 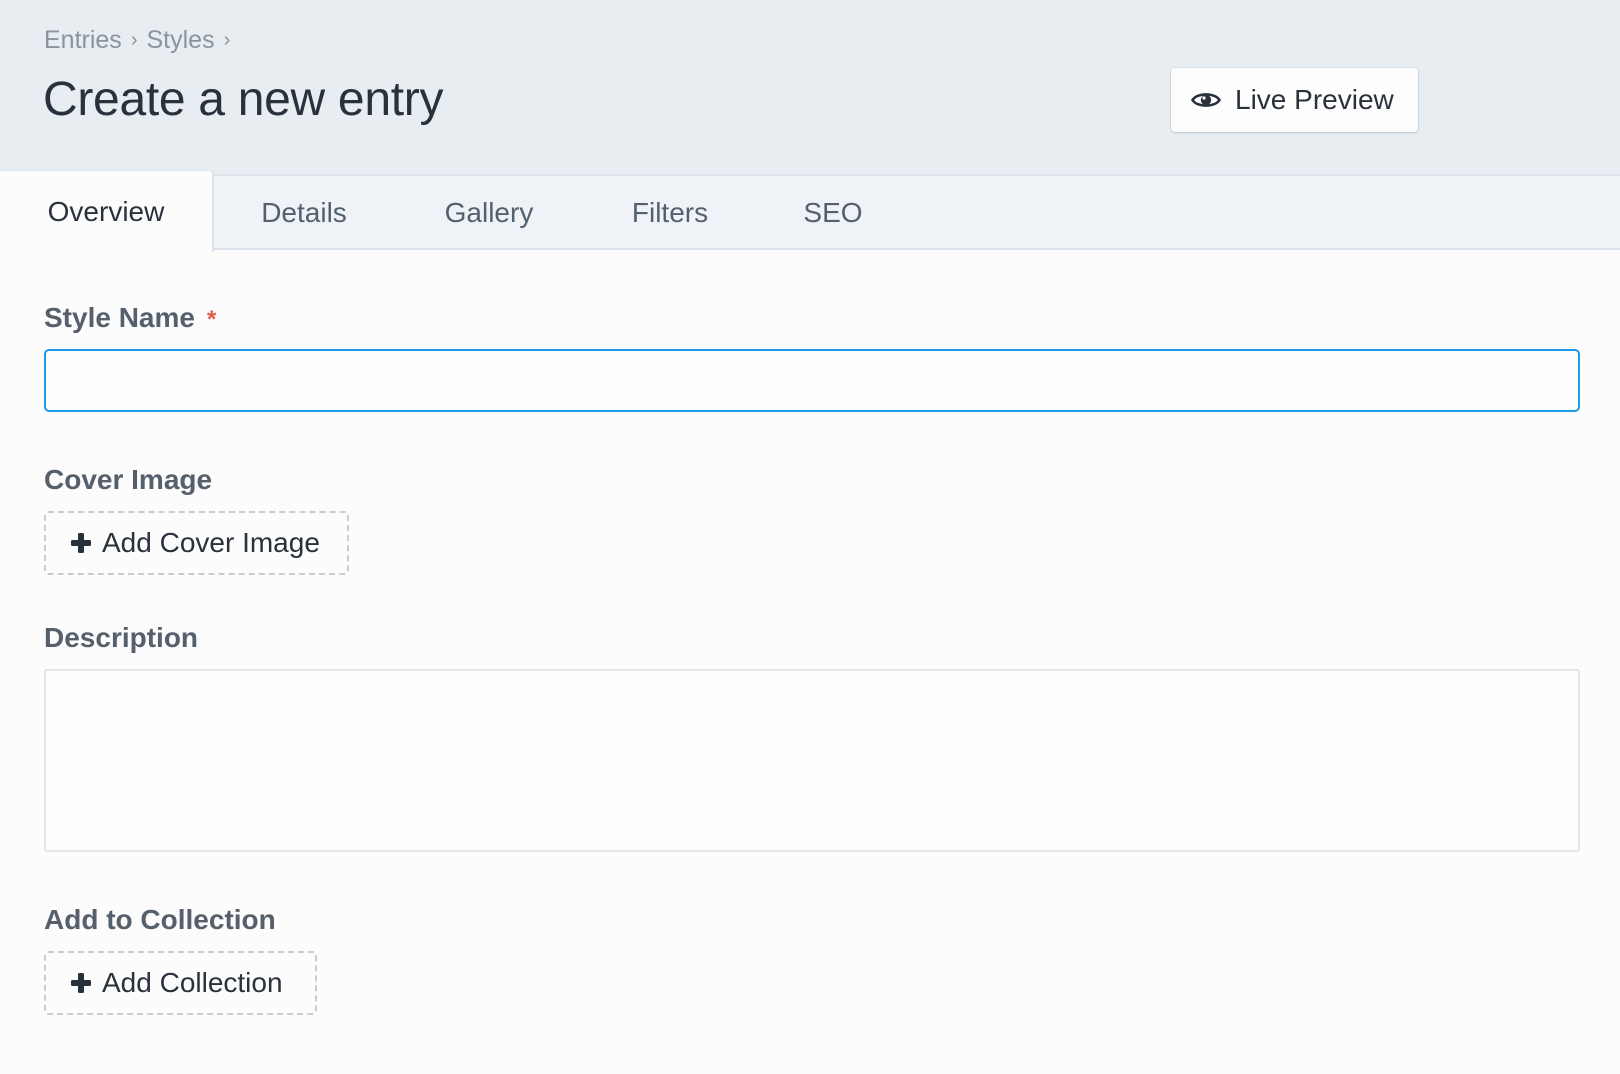 What do you see at coordinates (192, 982) in the screenshot?
I see `add-collection-label: Add Collection` at bounding box center [192, 982].